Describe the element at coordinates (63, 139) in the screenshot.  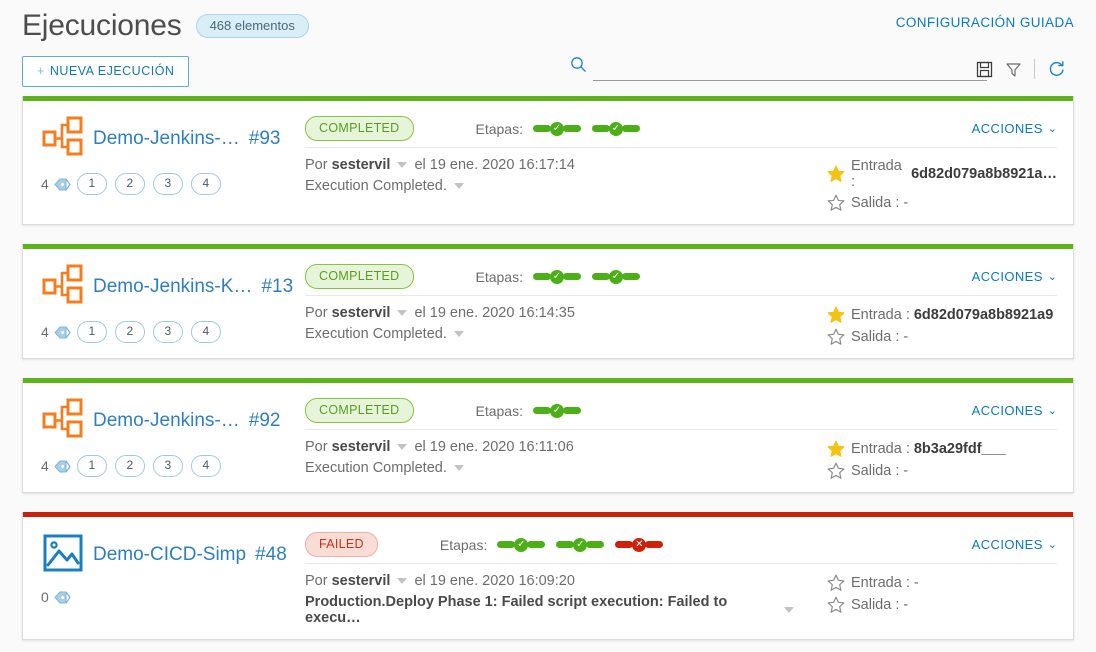
I see `sitemap-icon` at that location.